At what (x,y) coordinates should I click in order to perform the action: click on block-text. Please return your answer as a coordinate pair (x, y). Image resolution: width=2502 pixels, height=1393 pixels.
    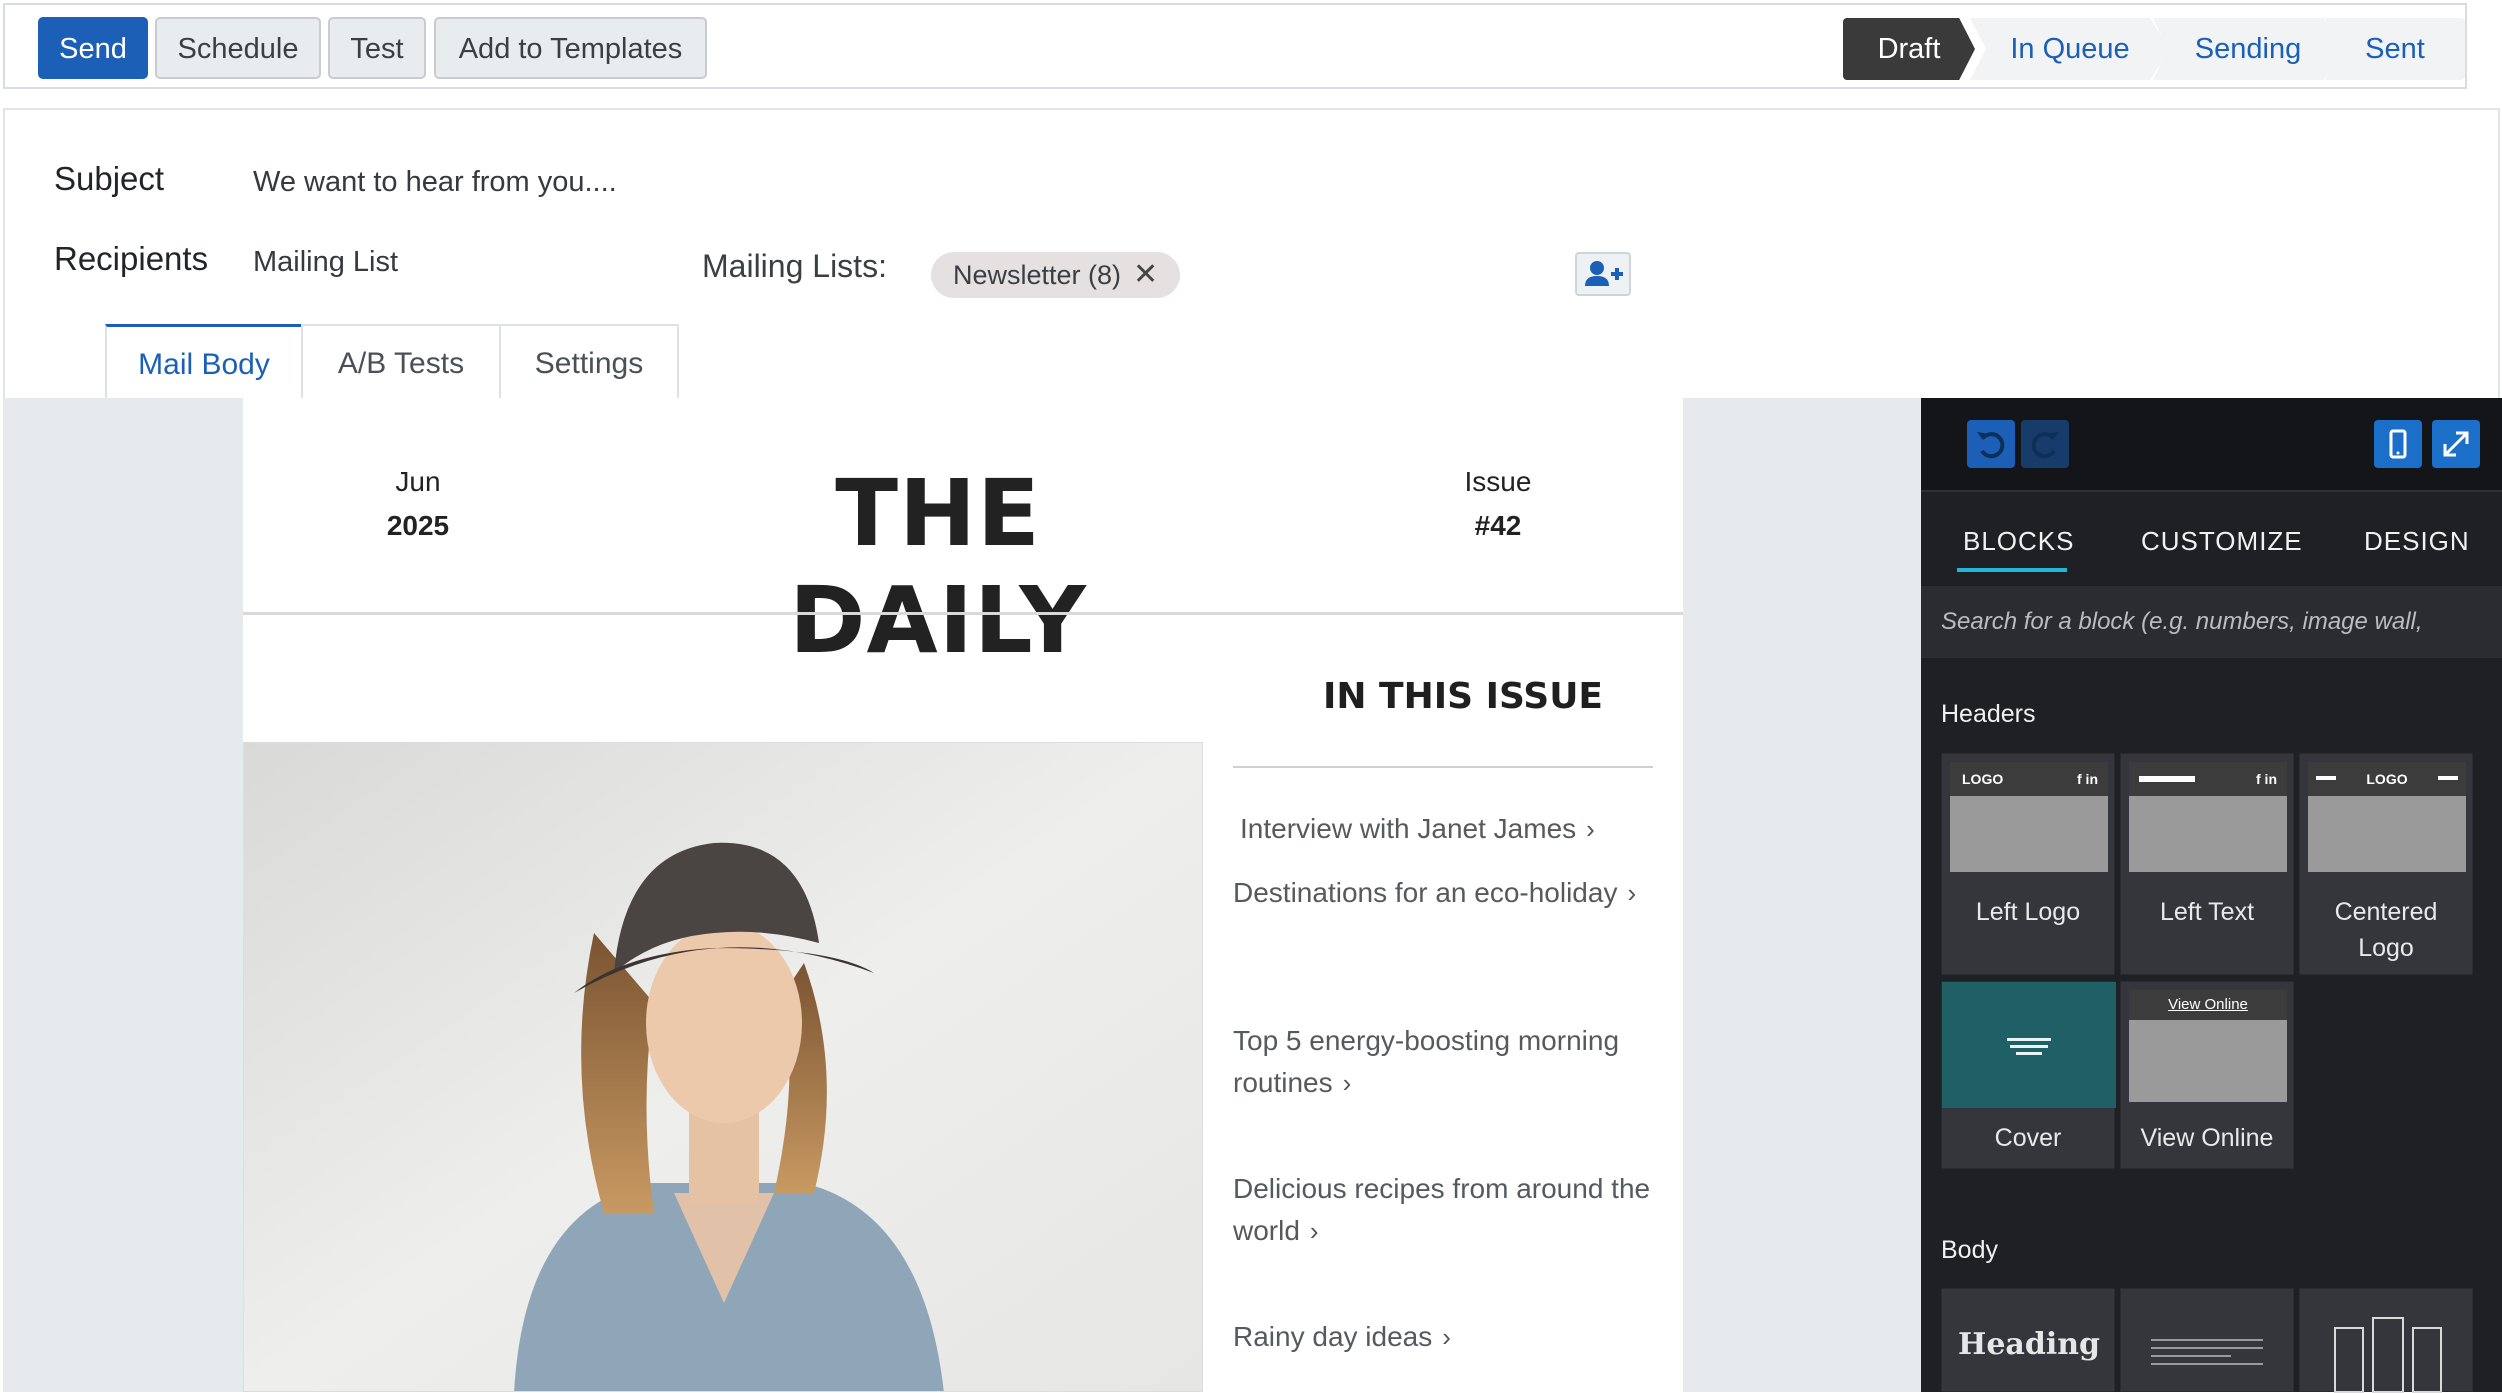
    Looking at the image, I should click on (2207, 1340).